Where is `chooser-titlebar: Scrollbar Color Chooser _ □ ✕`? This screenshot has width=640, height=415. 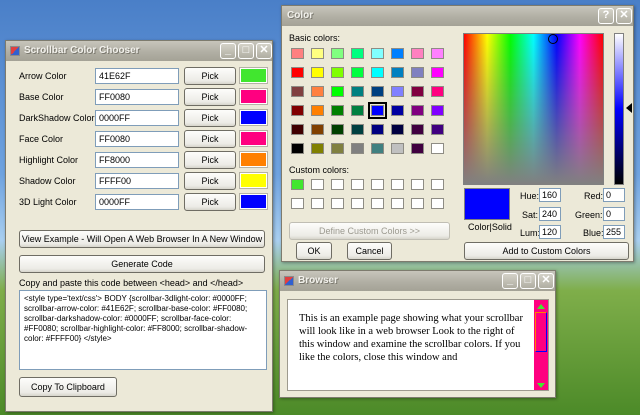 chooser-titlebar: Scrollbar Color Chooser _ □ ✕ is located at coordinates (139, 51).